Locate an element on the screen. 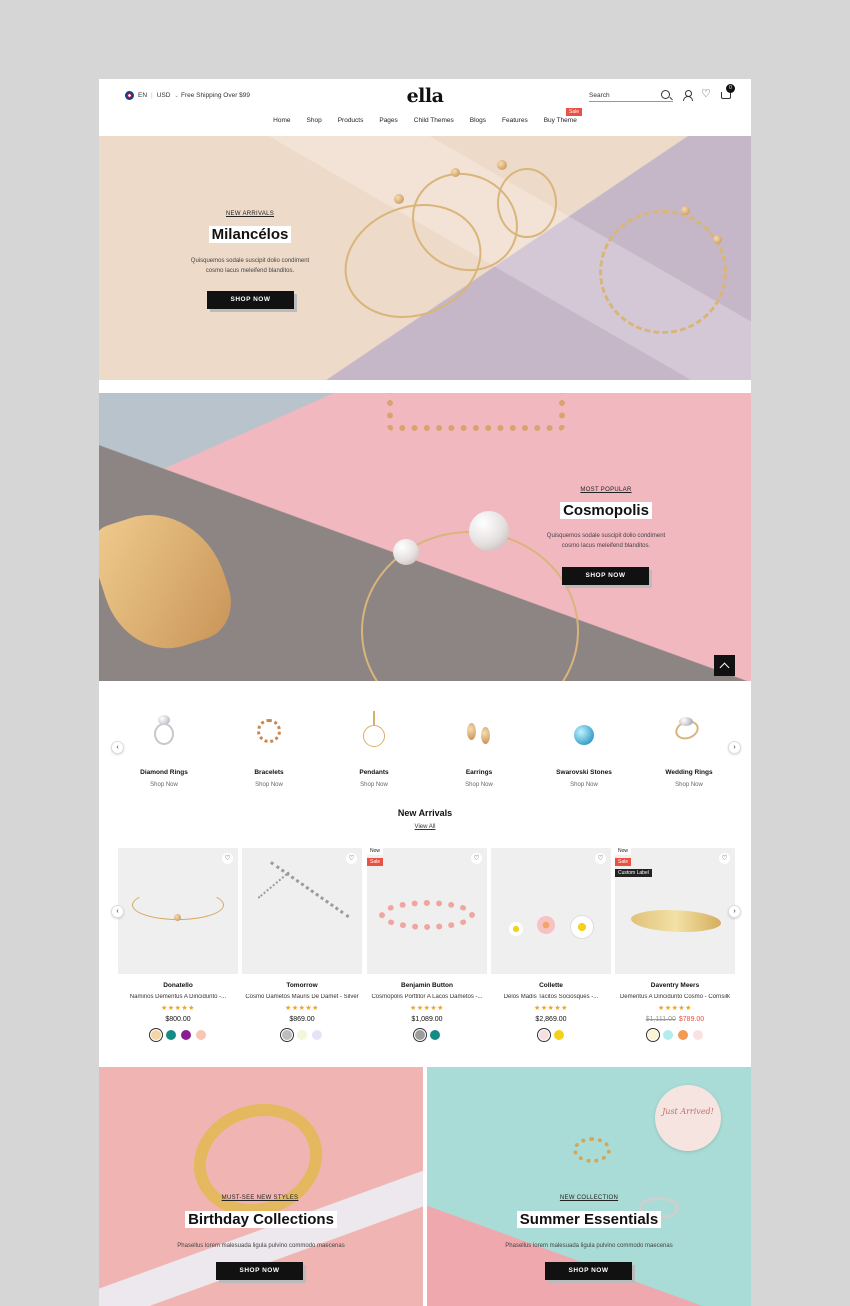 Image resolution: width=850 pixels, height=1306 pixels. category-diamond-rings: Diamond Rings Shop Now is located at coordinates (164, 748).